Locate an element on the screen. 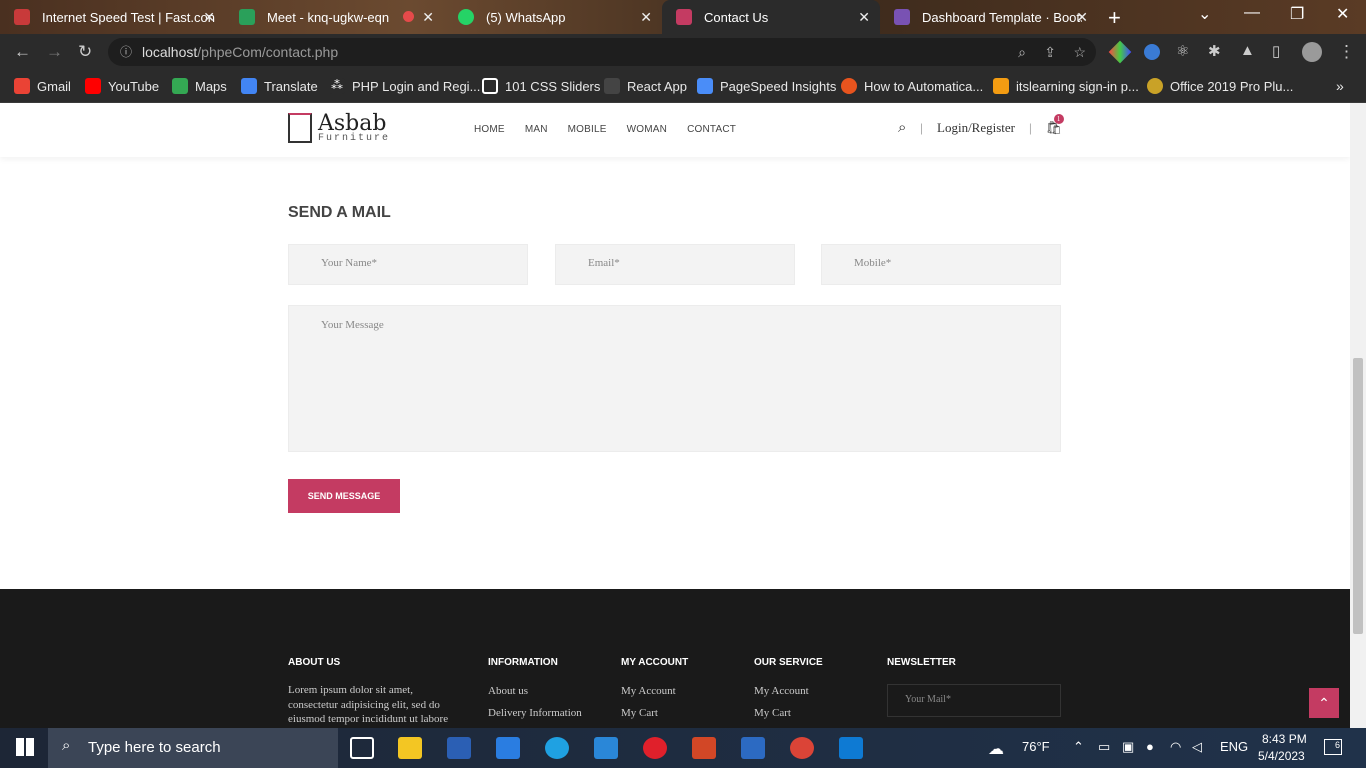 The image size is (1366, 768). bookmark-translate: Translate is located at coordinates (279, 86).